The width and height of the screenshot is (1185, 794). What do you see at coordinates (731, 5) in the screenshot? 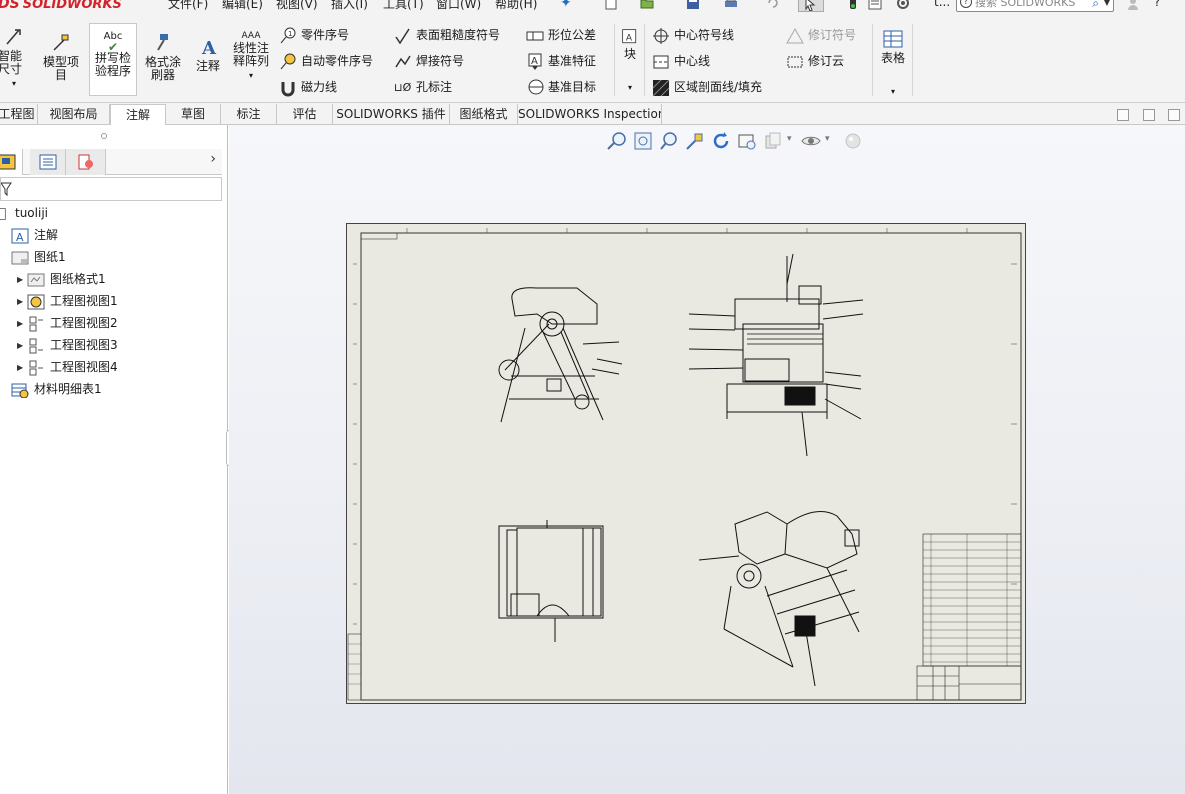
I see `print-icon` at bounding box center [731, 5].